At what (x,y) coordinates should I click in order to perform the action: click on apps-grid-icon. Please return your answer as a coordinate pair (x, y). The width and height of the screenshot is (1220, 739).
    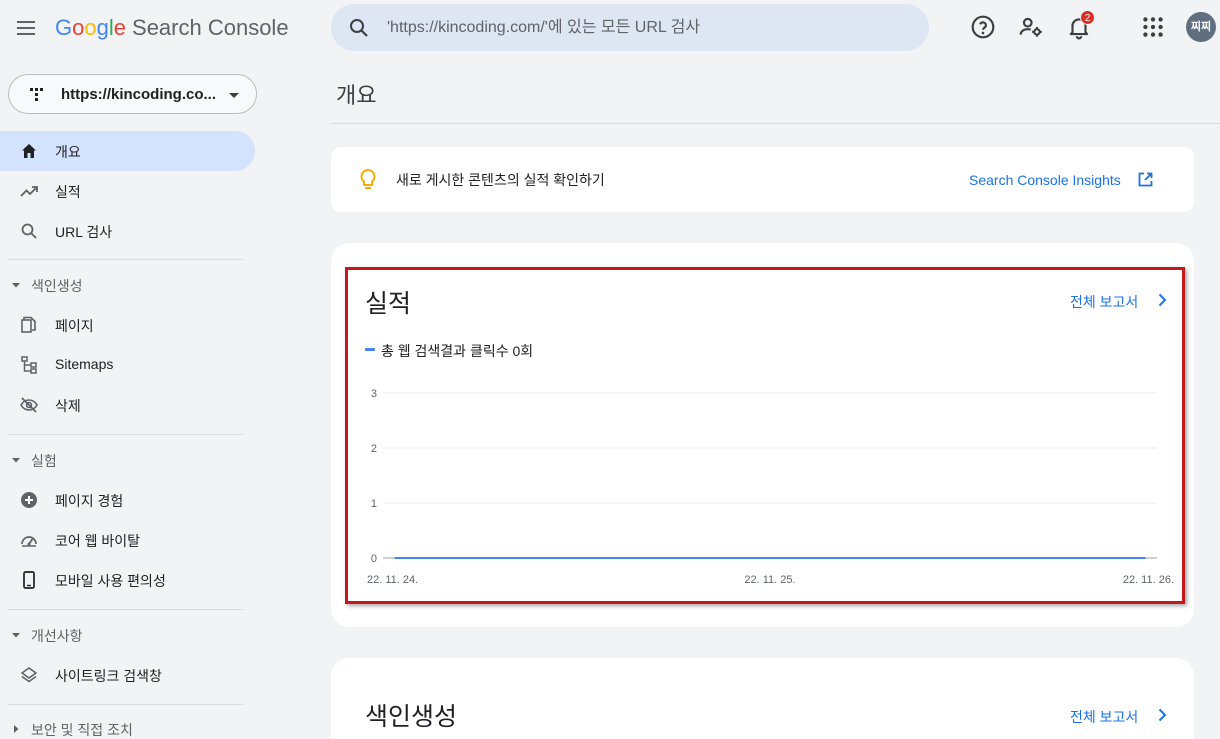
    Looking at the image, I should click on (1153, 27).